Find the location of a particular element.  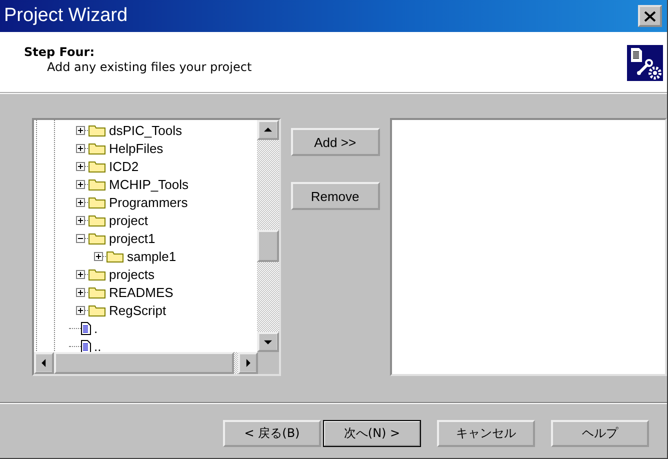

wizard-logo-icon is located at coordinates (645, 63).